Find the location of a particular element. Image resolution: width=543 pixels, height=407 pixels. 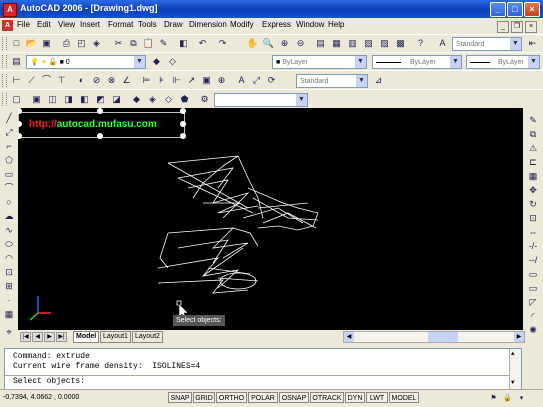

title-bar: A AutoCAD 2006 - [Drawing1.dwg] _ □ × is located at coordinates (271, 9).